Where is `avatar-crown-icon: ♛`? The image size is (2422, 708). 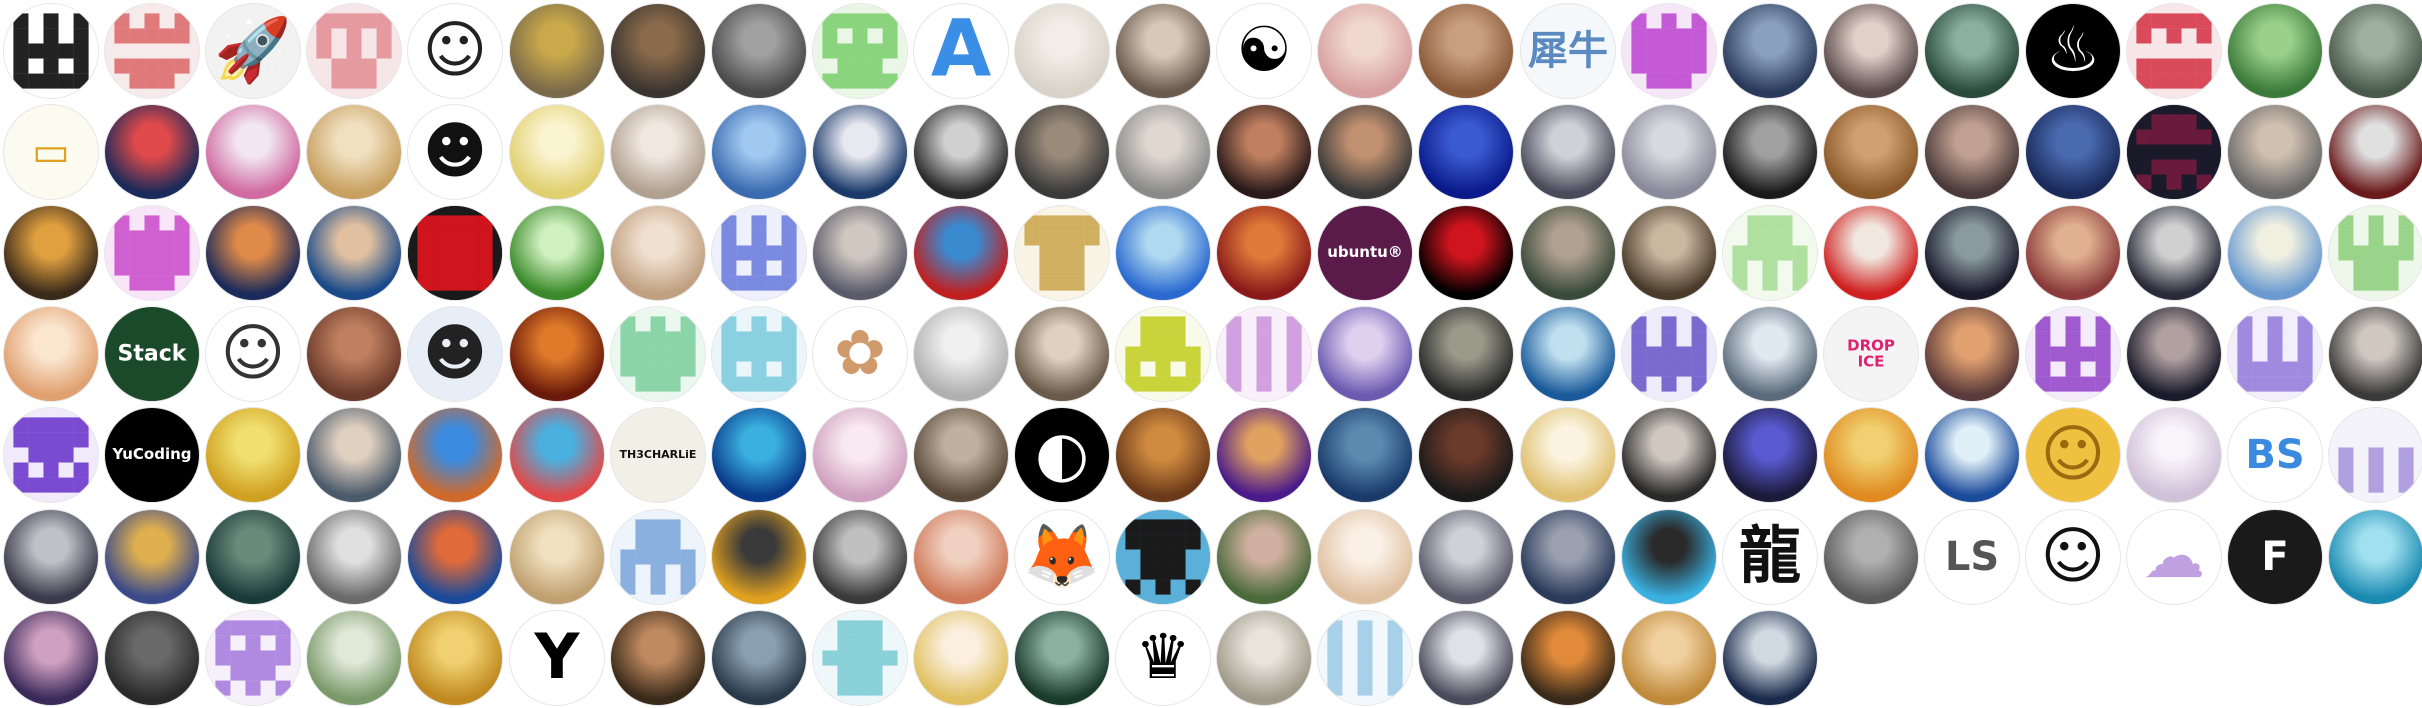
avatar-crown-icon: ♛ is located at coordinates (1163, 658).